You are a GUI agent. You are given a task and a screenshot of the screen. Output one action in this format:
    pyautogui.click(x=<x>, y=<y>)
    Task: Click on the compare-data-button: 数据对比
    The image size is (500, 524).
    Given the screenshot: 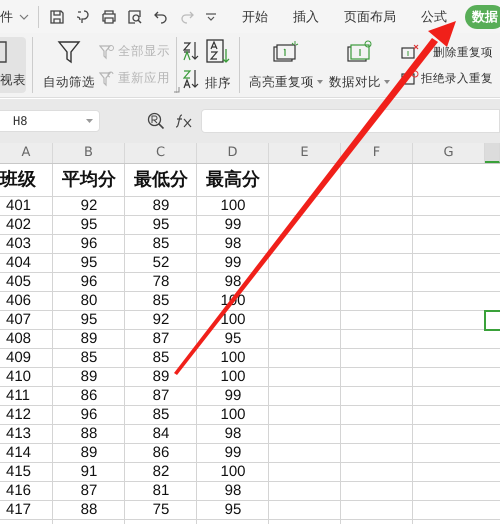 What is the action you would take?
    pyautogui.click(x=359, y=65)
    